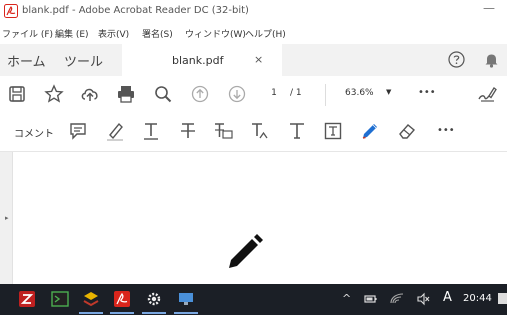  Describe the element at coordinates (27, 299) in the screenshot. I see `filezilla-icon` at that location.